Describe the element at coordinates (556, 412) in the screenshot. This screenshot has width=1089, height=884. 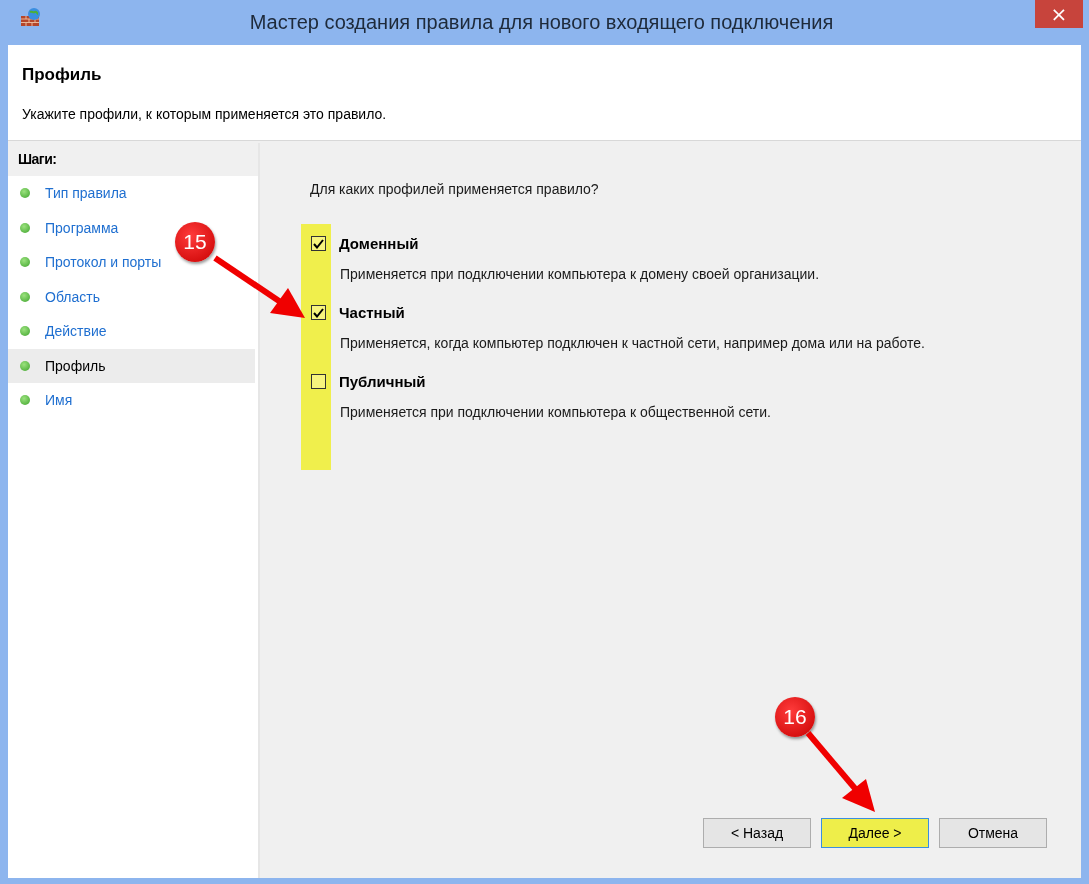
I see `profile-description: Применяется при подключении компьютера к общественной сети.` at that location.